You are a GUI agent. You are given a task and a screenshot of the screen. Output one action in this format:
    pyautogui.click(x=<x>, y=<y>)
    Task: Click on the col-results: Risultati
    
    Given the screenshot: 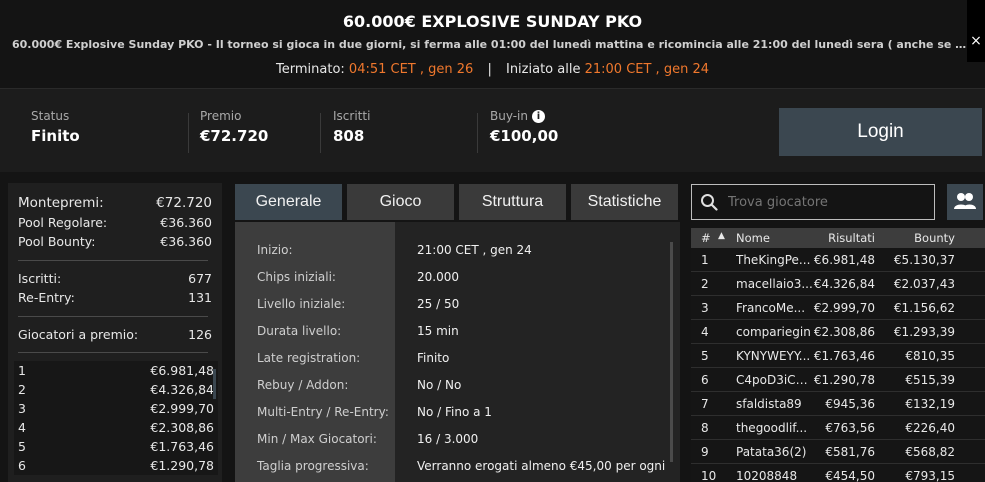 What is the action you would take?
    pyautogui.click(x=844, y=238)
    